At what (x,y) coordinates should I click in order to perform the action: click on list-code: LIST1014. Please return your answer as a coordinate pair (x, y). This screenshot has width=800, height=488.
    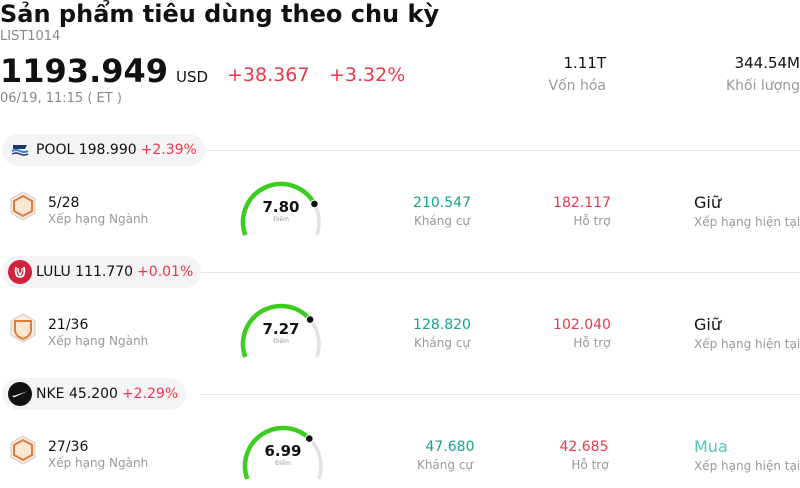
    Looking at the image, I should click on (30, 36).